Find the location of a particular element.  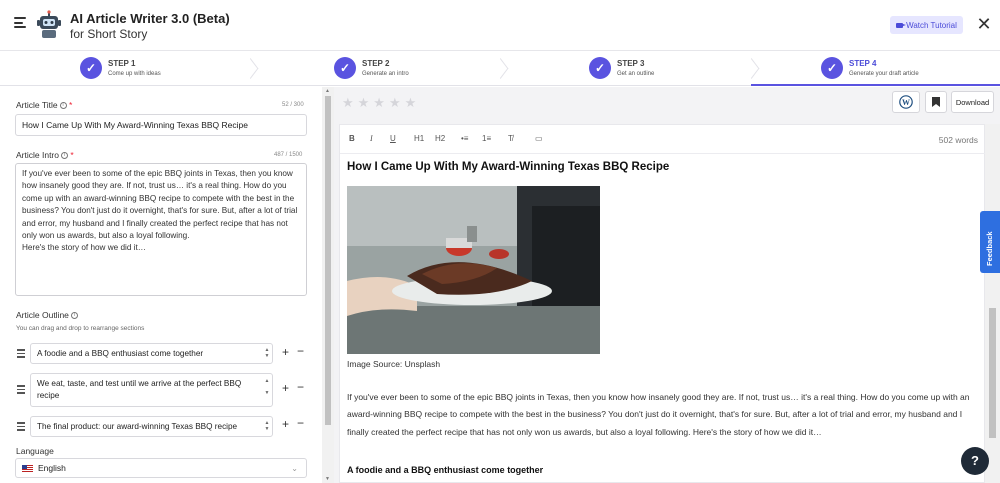

video-camera-icon is located at coordinates (901, 25).